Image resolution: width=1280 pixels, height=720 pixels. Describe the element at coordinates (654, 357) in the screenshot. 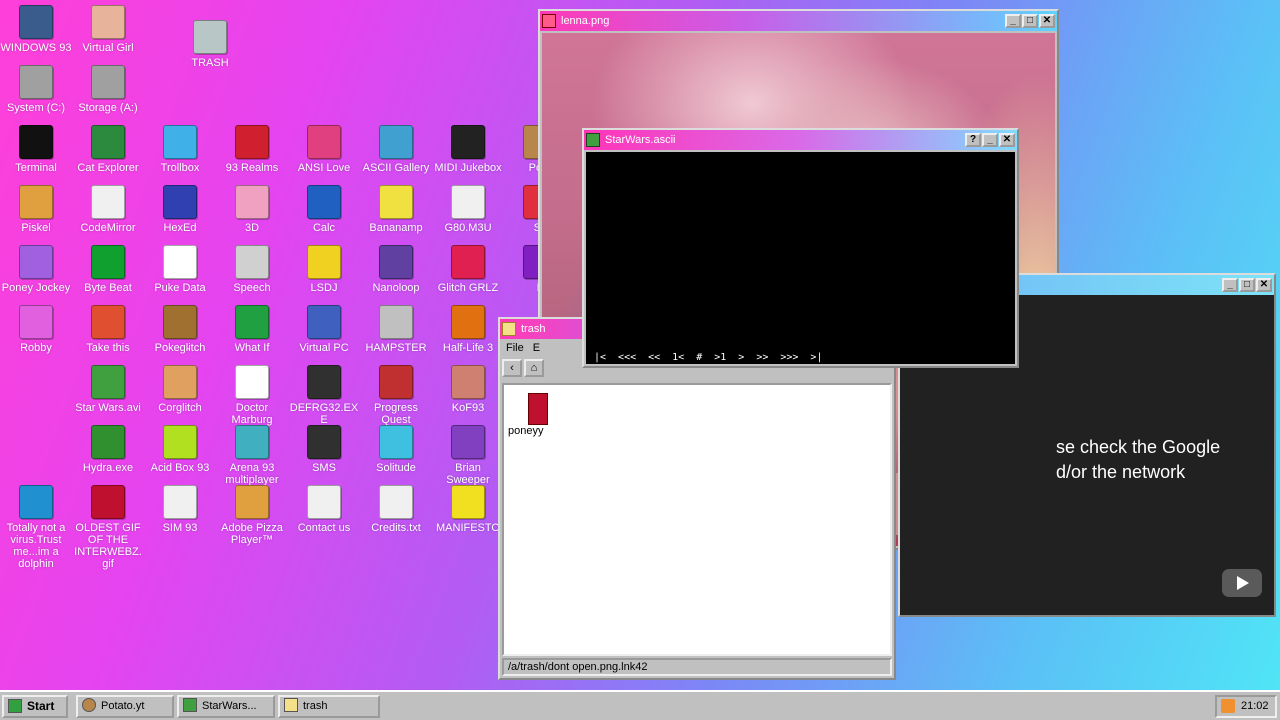

I see `playback-control-button: <<` at that location.